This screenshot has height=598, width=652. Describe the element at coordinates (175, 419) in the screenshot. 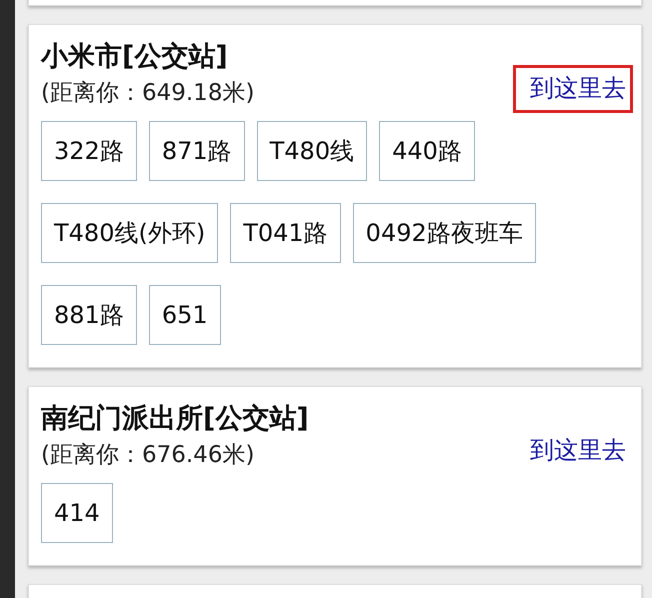

I see `station-name: 南纪门派出所[公交站]` at that location.